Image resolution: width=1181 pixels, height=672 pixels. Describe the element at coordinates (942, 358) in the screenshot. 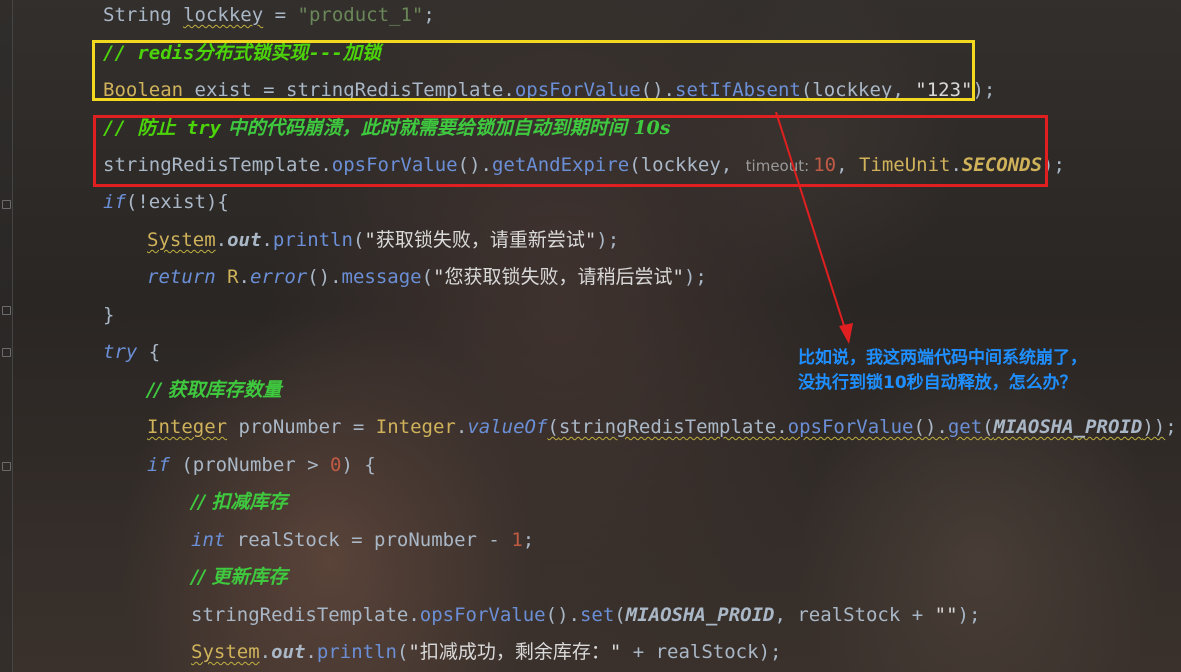

I see `annotation-line-1: 比如说，我这两端代码中间系统崩了，` at that location.